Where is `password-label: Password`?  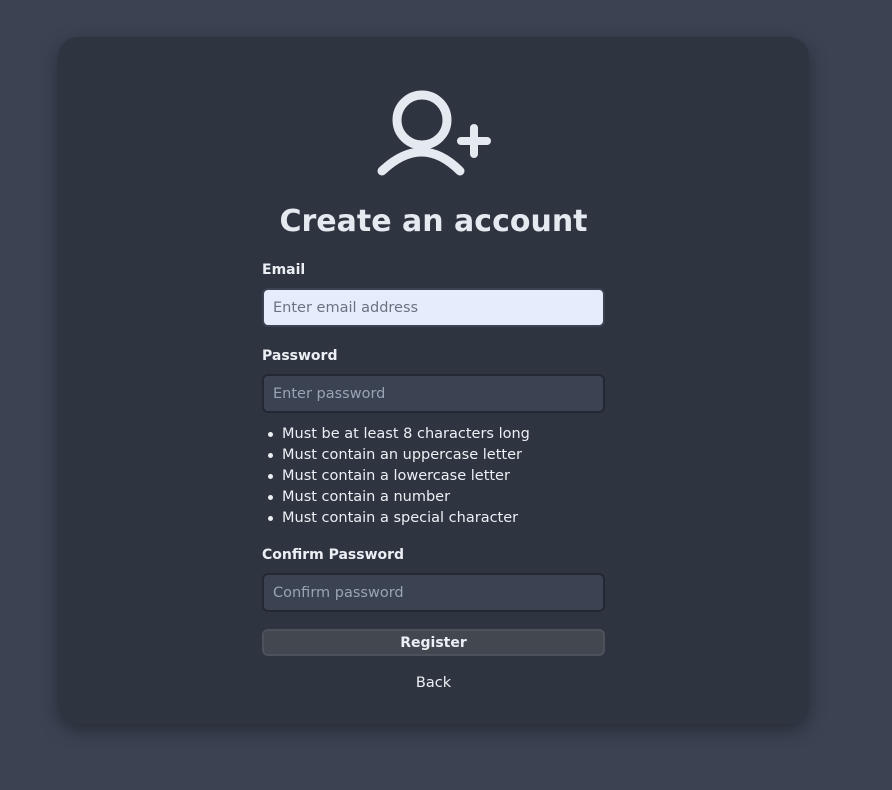 password-label: Password is located at coordinates (300, 356).